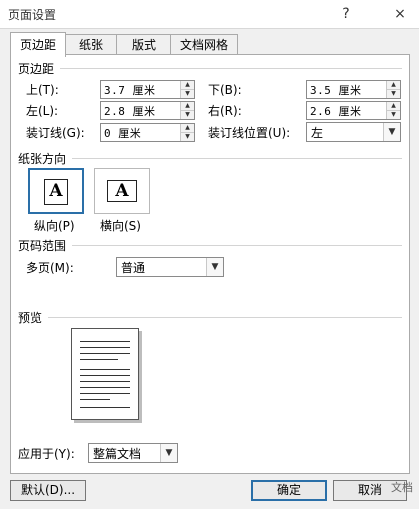 The image size is (419, 509). Describe the element at coordinates (120, 225) in the screenshot. I see `landscape-label: 横向(S)` at that location.